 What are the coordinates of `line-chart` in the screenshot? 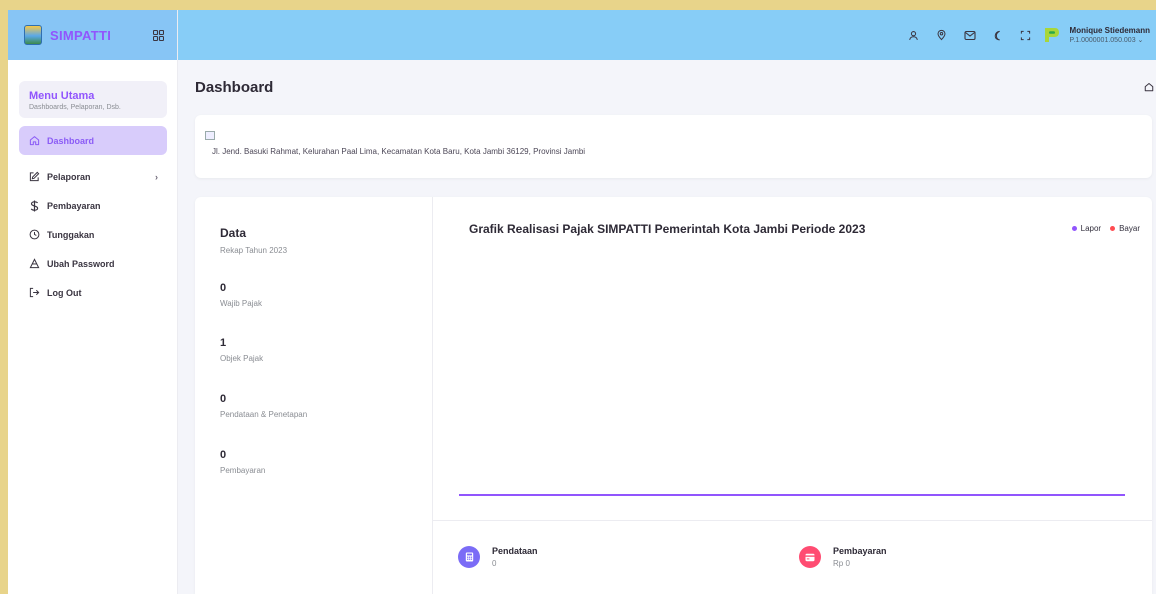 It's located at (792, 495).